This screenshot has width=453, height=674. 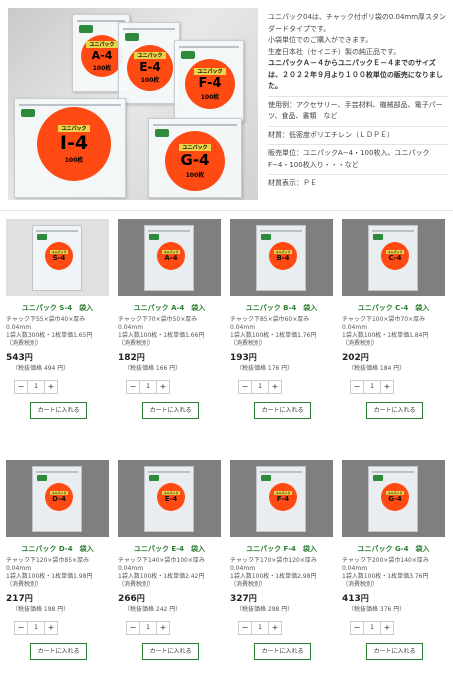 I want to click on product-name-link: ユニパック G-4 袋入, so click(x=393, y=549).